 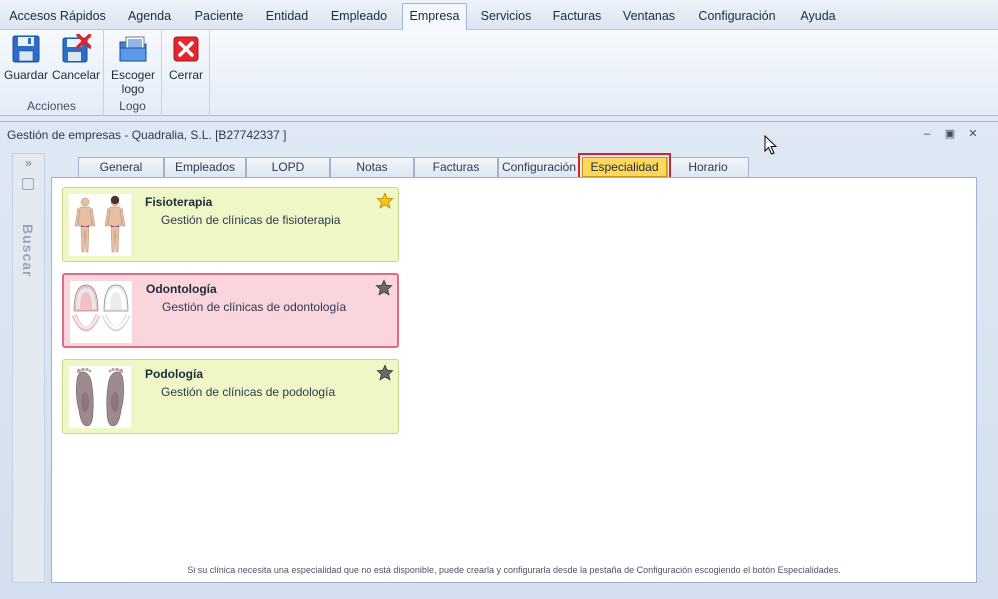 I want to click on ribbon-group-acciones: Guardar Cancelar Acciones, so click(x=52, y=73).